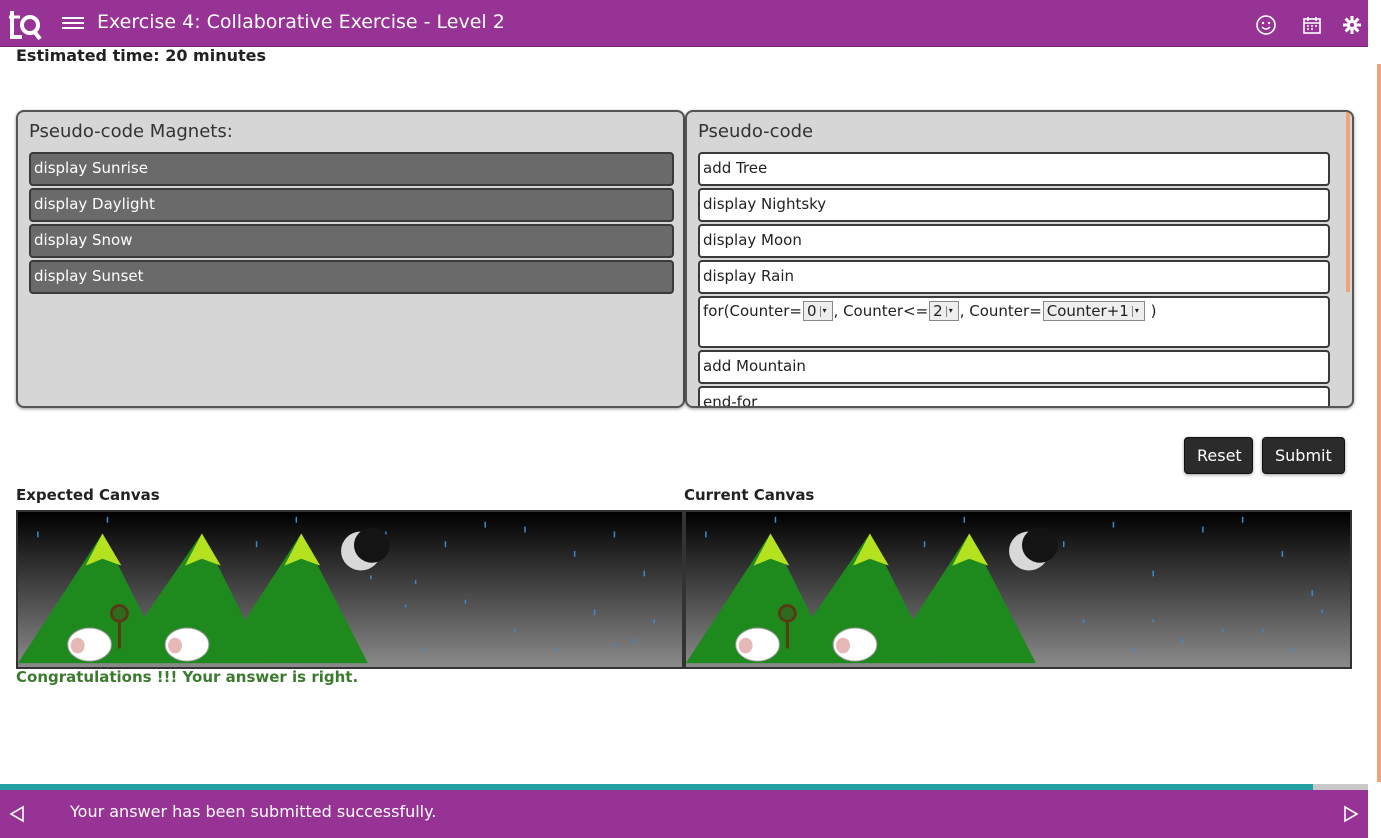  What do you see at coordinates (1014, 241) in the screenshot?
I see `code-line: display Moon` at bounding box center [1014, 241].